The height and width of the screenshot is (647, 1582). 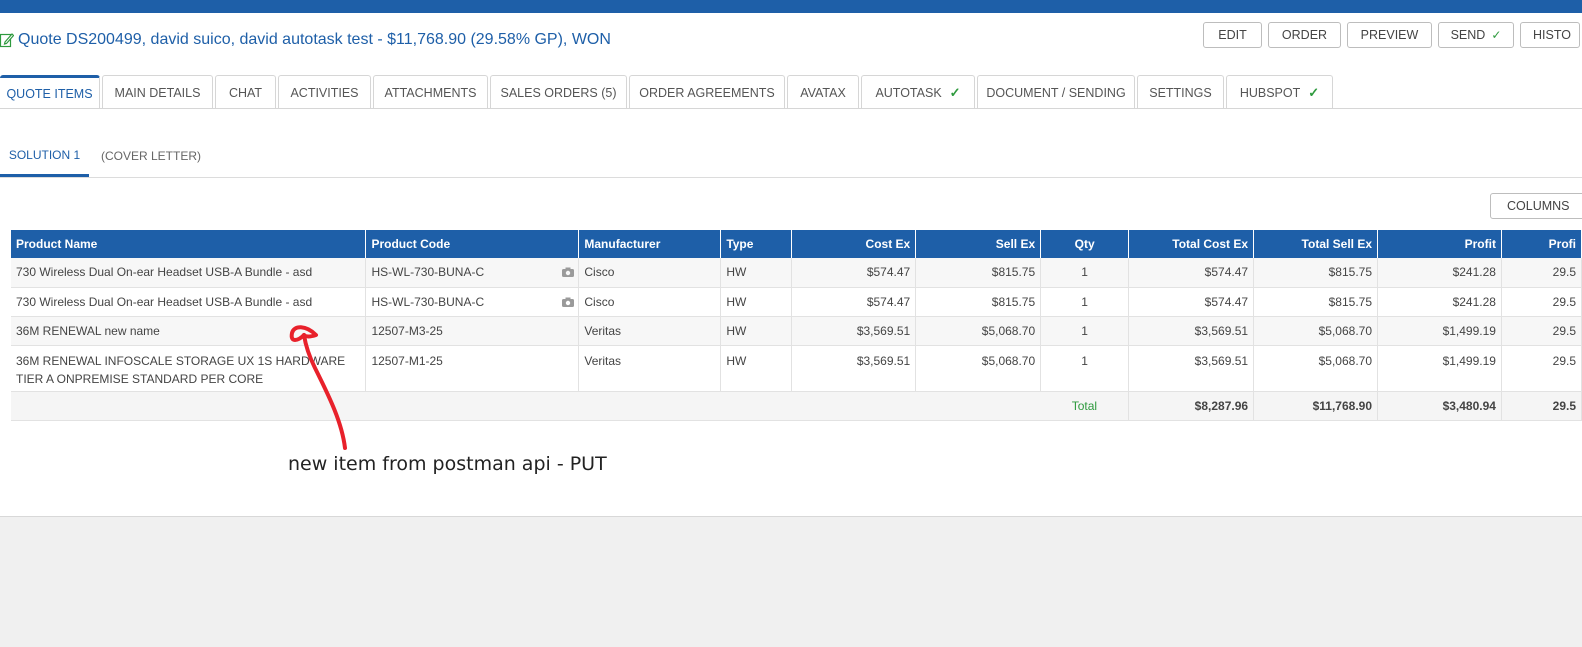 What do you see at coordinates (1304, 35) in the screenshot?
I see `order-button: ORDER` at bounding box center [1304, 35].